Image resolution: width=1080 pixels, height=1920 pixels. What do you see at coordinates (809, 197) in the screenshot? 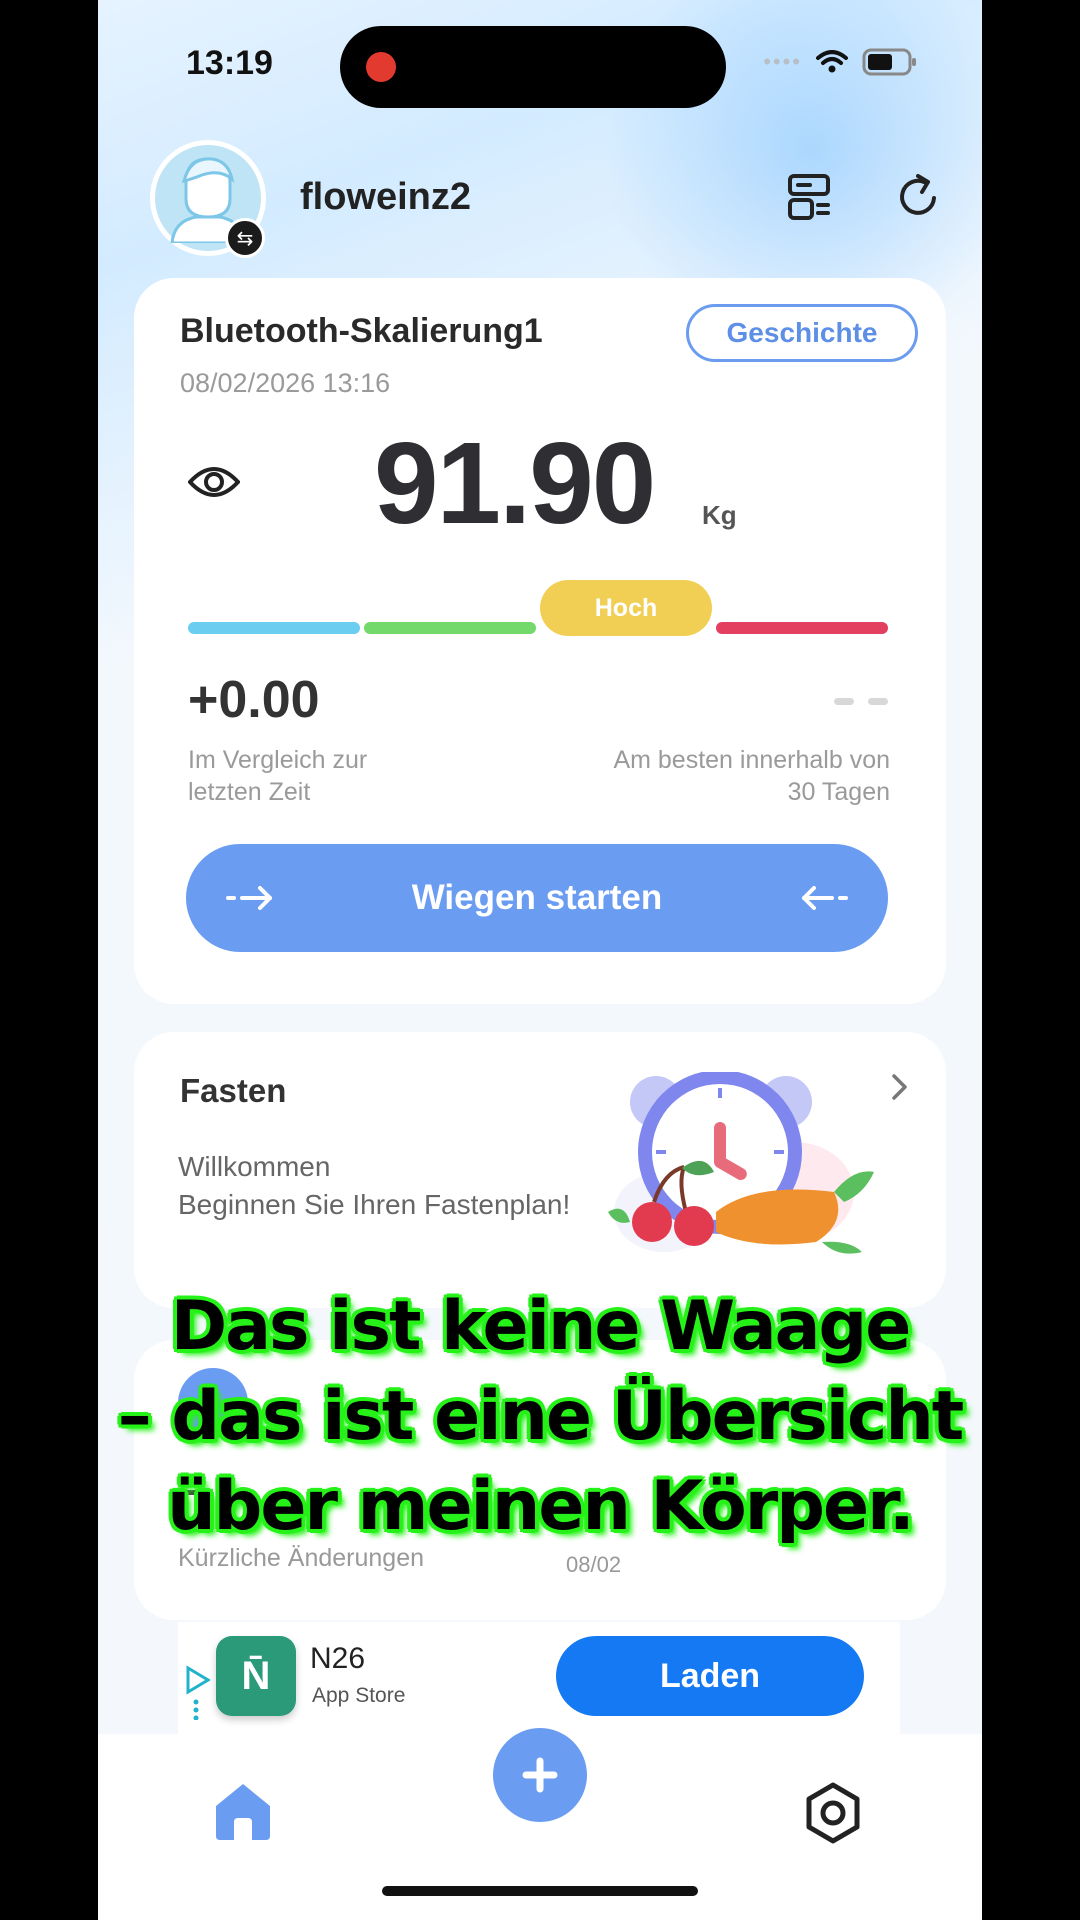
I see `device-manage-icon` at bounding box center [809, 197].